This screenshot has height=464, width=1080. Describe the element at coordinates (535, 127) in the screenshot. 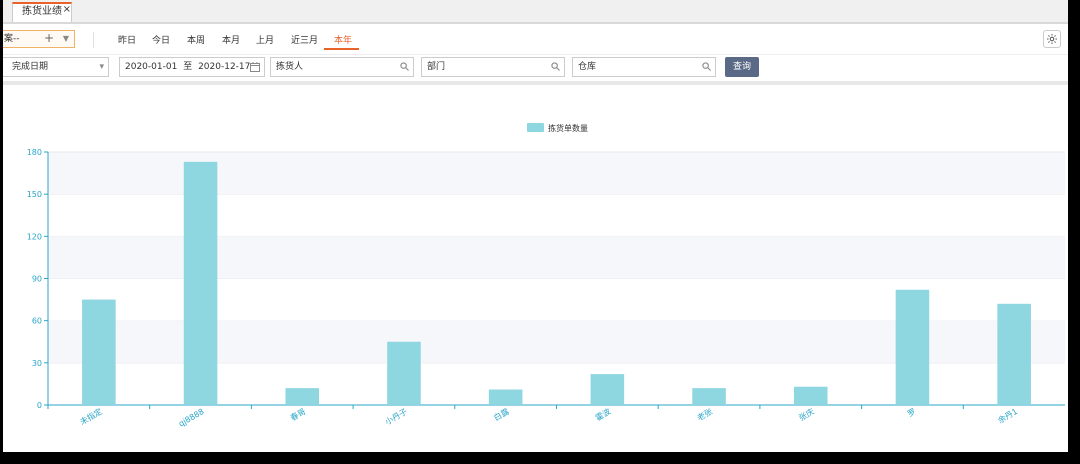

I see `legend-swatch` at that location.